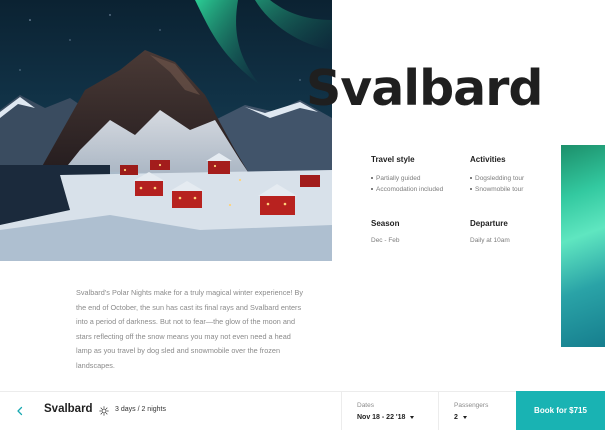 This screenshot has width=605, height=430. Describe the element at coordinates (497, 189) in the screenshot. I see `list-item: Snowmobile tour` at that location.